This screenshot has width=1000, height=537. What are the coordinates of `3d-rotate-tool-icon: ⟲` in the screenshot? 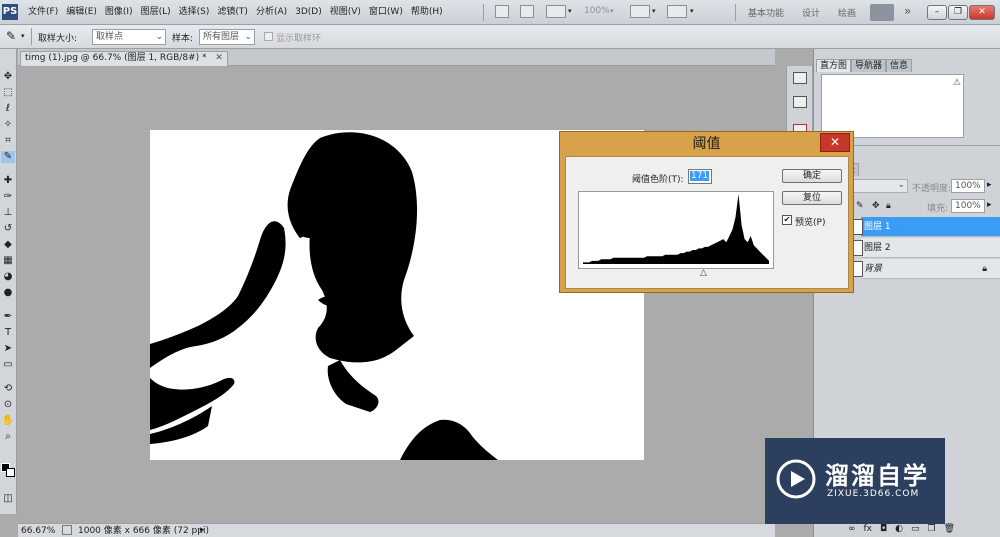 It's located at (8, 389).